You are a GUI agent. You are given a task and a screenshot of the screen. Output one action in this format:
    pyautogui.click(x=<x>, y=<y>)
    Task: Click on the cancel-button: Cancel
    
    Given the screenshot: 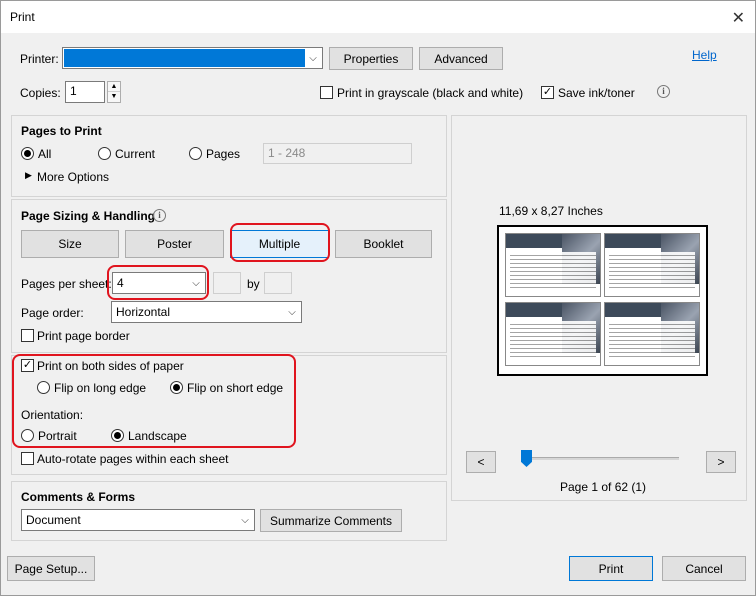 What is the action you would take?
    pyautogui.click(x=704, y=568)
    